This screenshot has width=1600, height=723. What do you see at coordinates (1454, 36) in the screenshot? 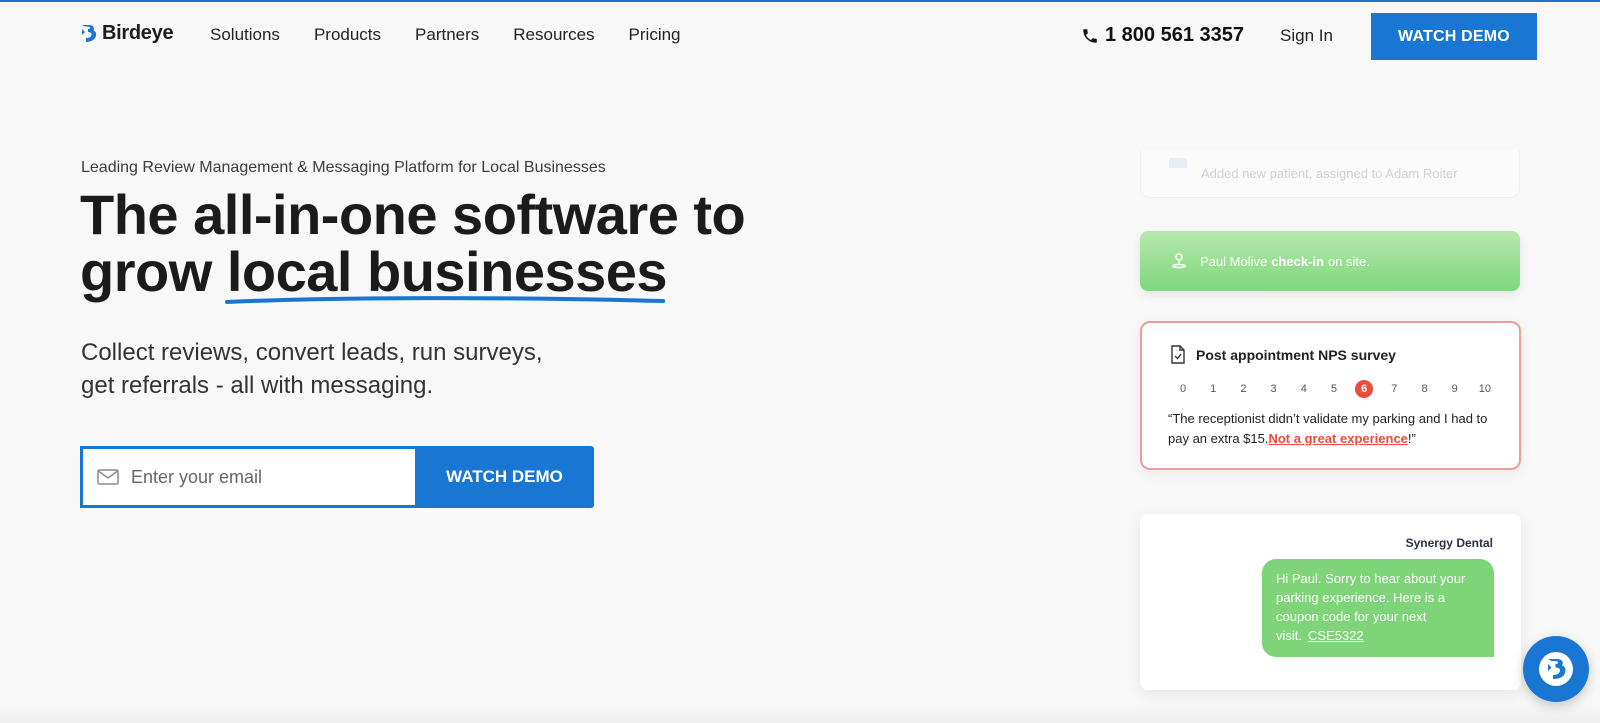
I see `watch-demo-header-button: WATCH DEMO` at bounding box center [1454, 36].